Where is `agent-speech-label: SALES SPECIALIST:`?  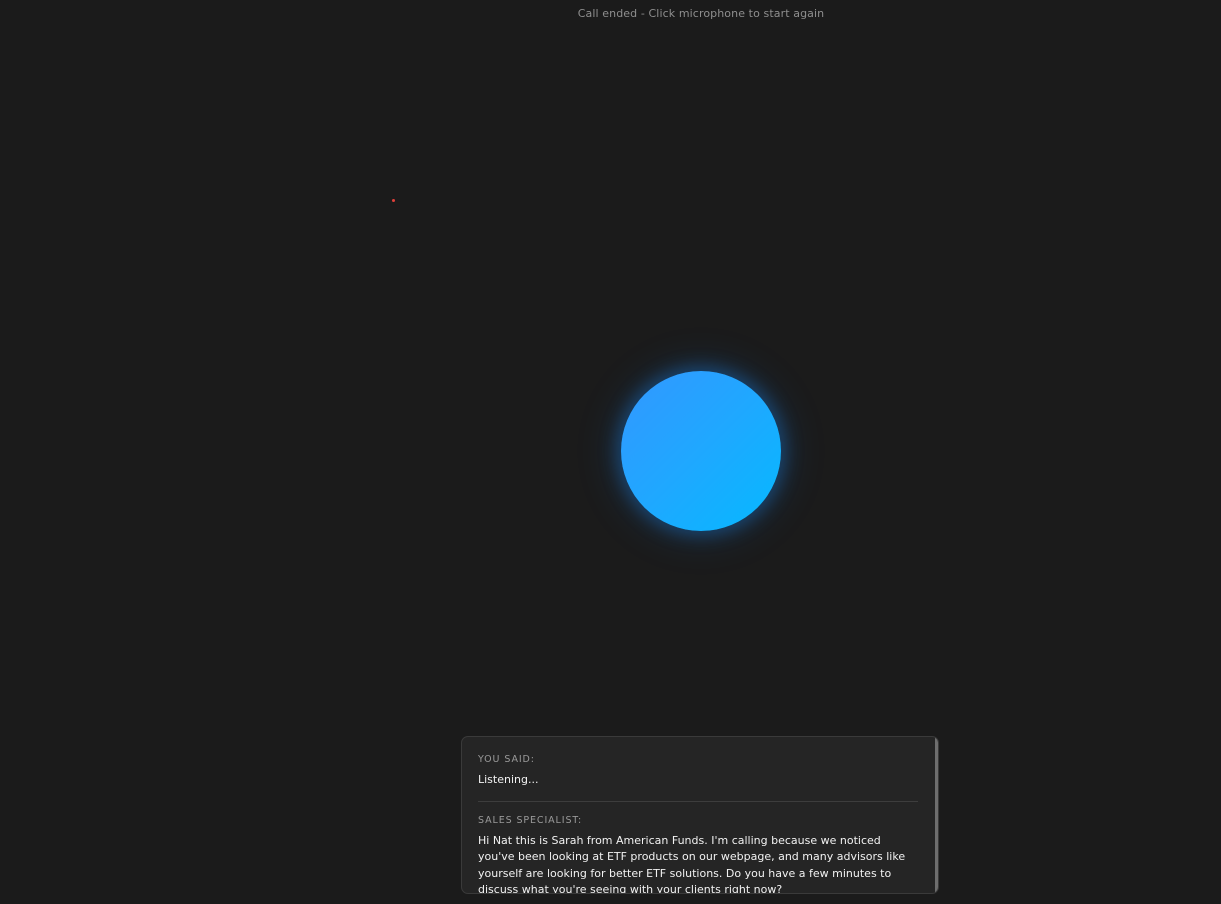 agent-speech-label: SALES SPECIALIST: is located at coordinates (530, 820).